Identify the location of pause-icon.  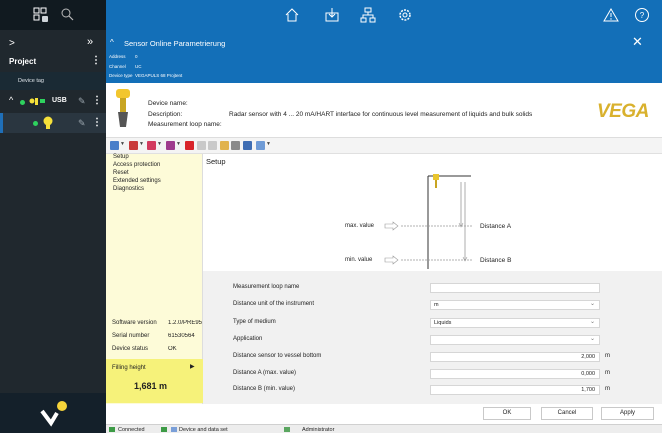
(212, 145).